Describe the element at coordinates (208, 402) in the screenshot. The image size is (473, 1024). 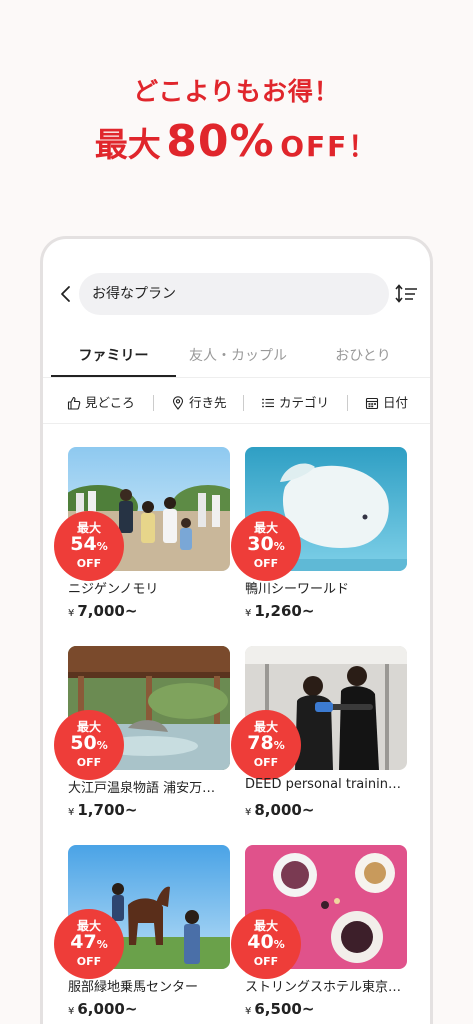
I see `filter-label: 行き先` at that location.